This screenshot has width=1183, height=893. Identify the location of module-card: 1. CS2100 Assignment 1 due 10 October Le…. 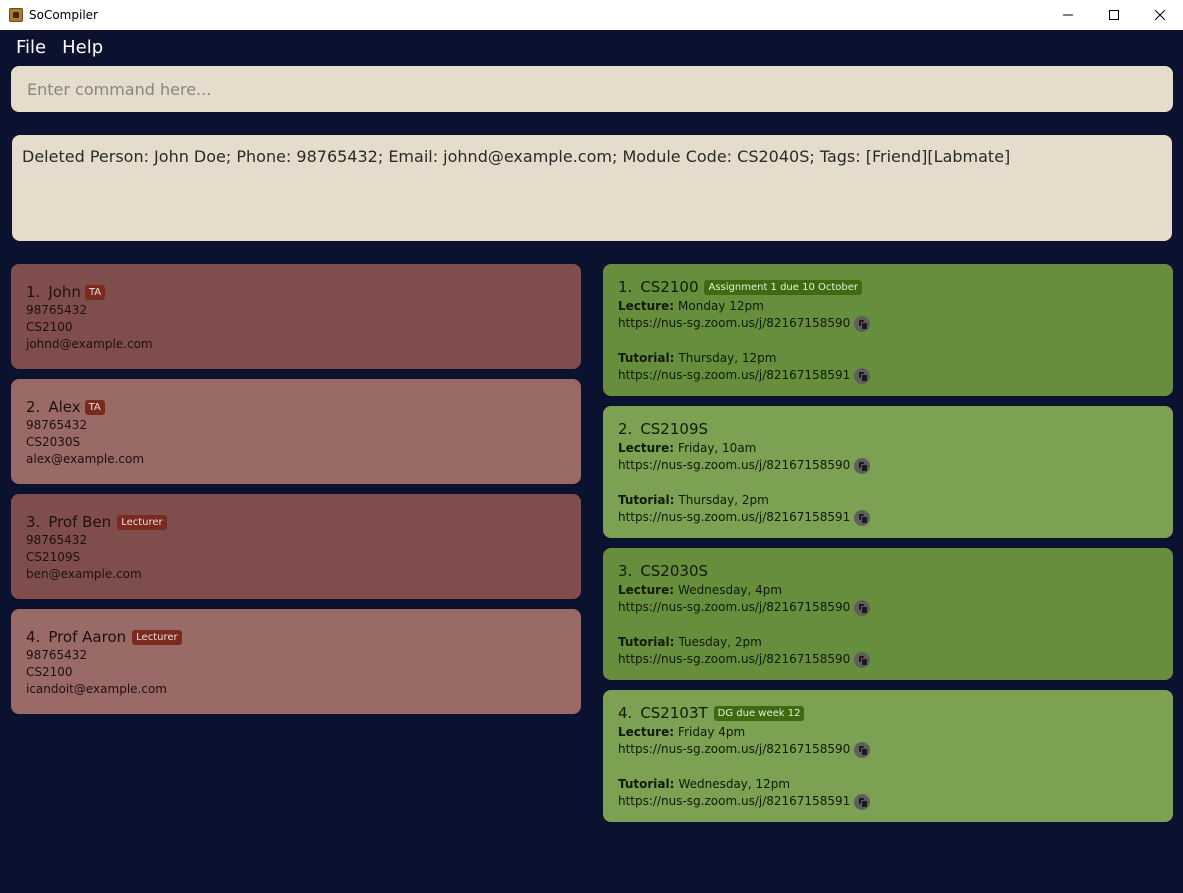
(888, 330).